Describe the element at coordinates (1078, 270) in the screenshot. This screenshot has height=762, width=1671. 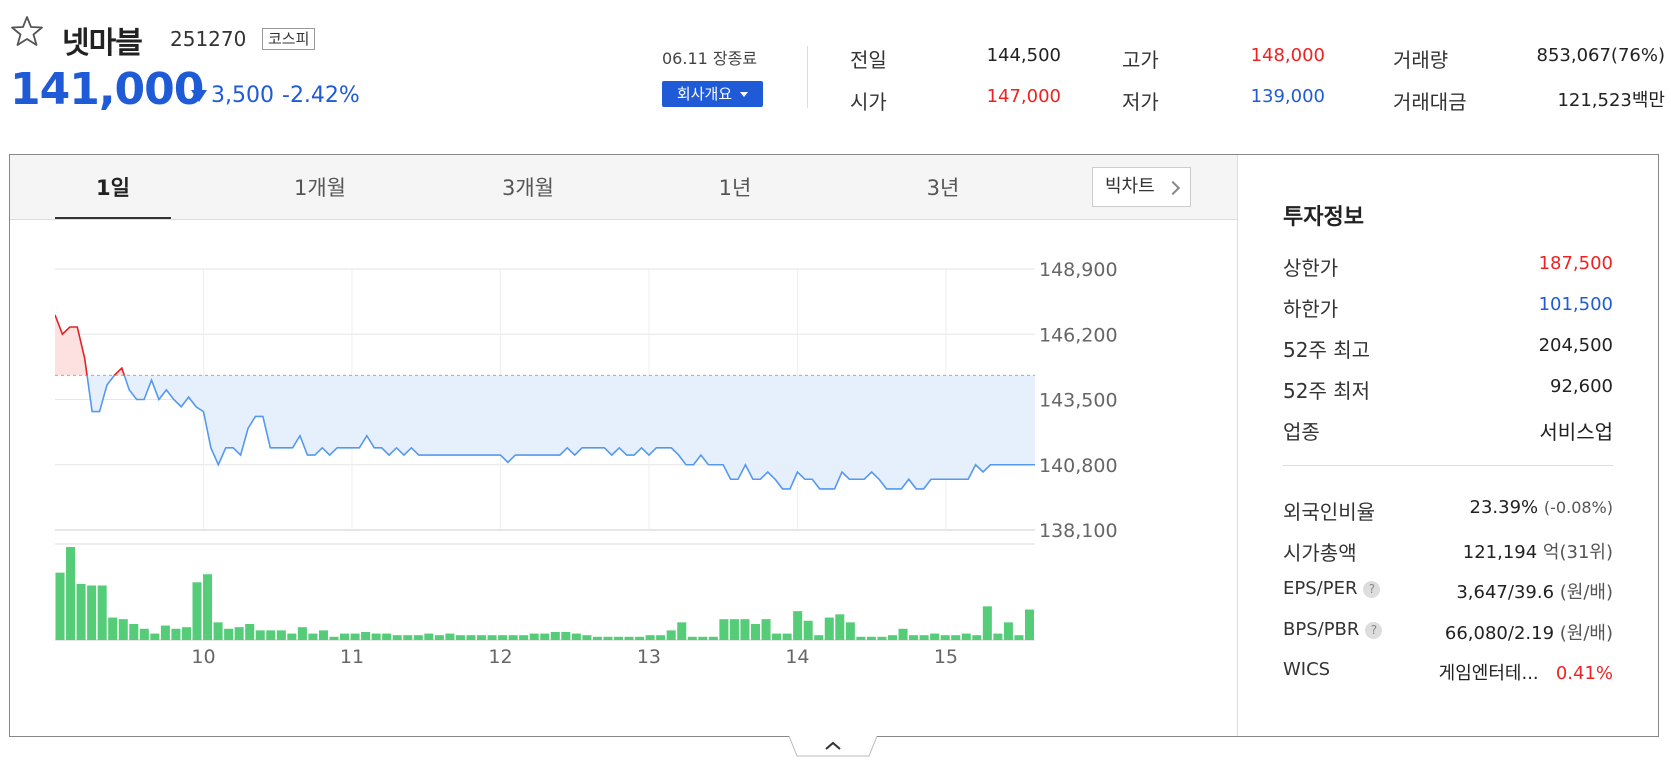
I see `y-tick-label: 148,900` at that location.